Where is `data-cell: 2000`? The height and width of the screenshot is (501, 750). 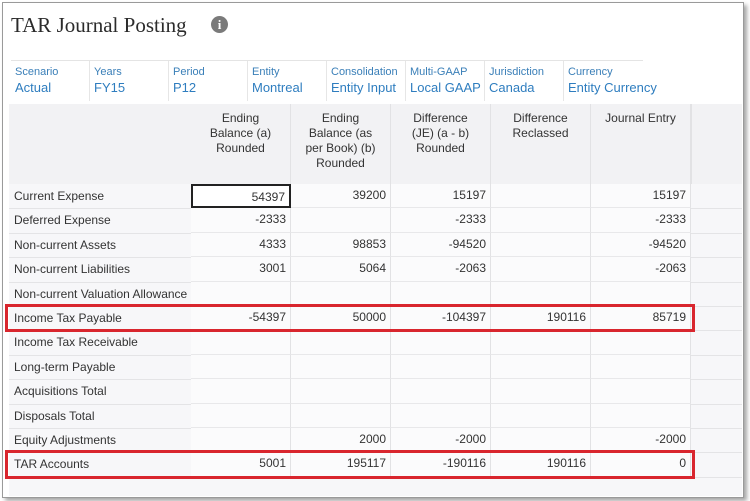 data-cell: 2000 is located at coordinates (341, 440).